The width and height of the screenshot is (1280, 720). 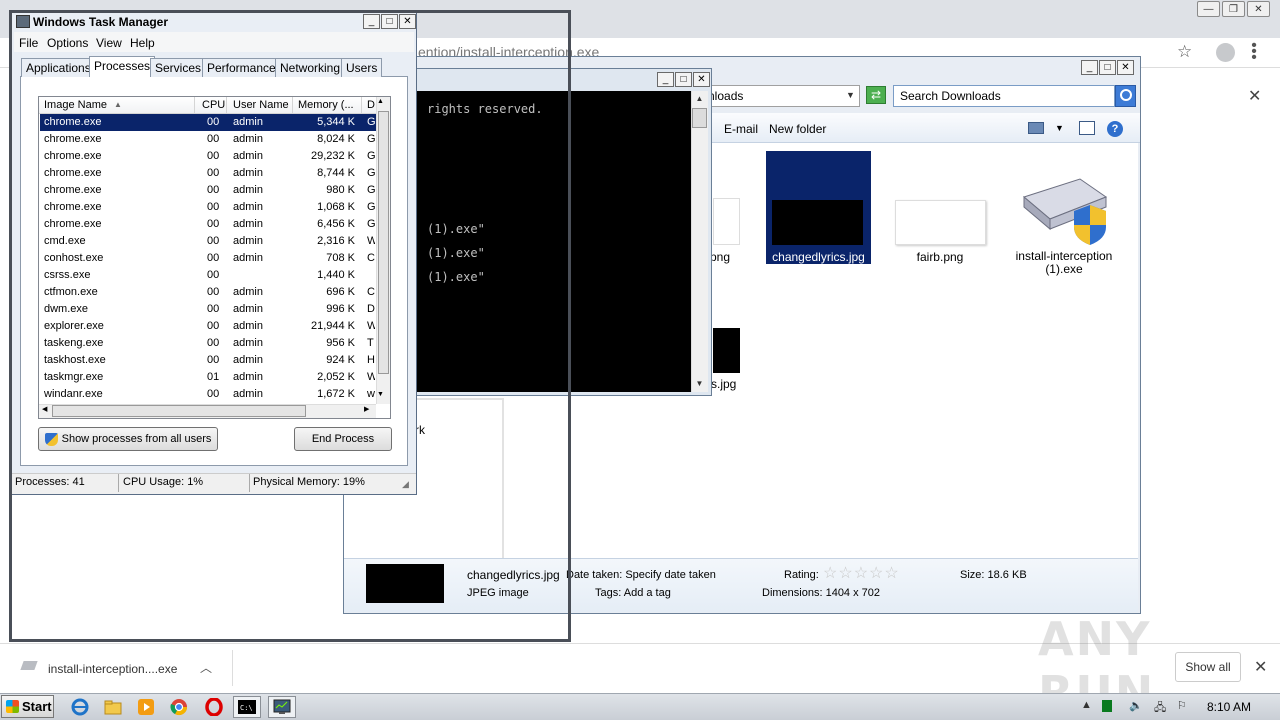 I want to click on tab-processes: Processes, so click(x=122, y=66).